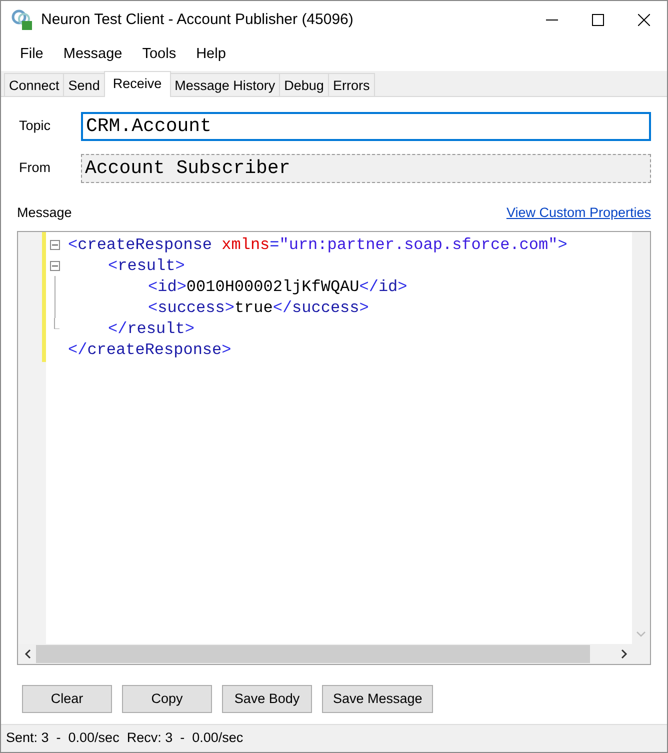  Describe the element at coordinates (378, 699) in the screenshot. I see `action-button: Save Message` at that location.